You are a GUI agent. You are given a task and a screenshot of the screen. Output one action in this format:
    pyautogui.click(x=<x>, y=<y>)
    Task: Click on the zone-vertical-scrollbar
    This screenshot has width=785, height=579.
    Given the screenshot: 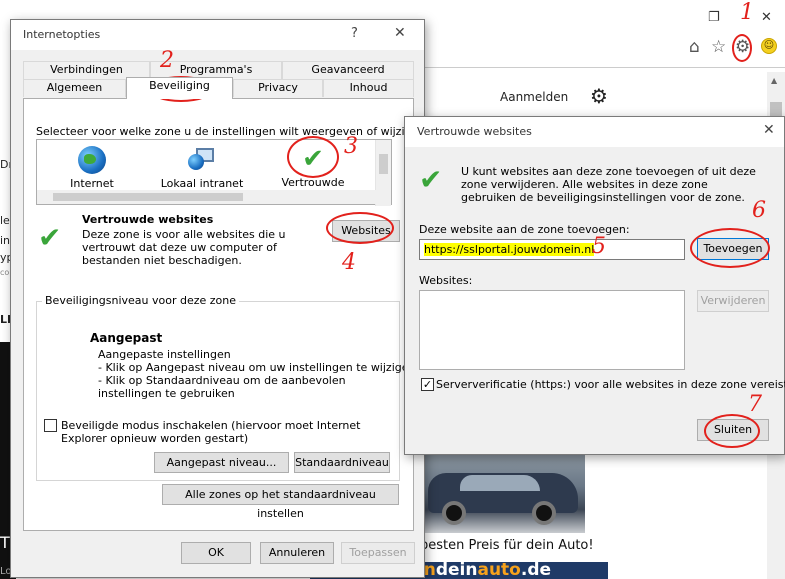 What is the action you would take?
    pyautogui.click(x=383, y=173)
    